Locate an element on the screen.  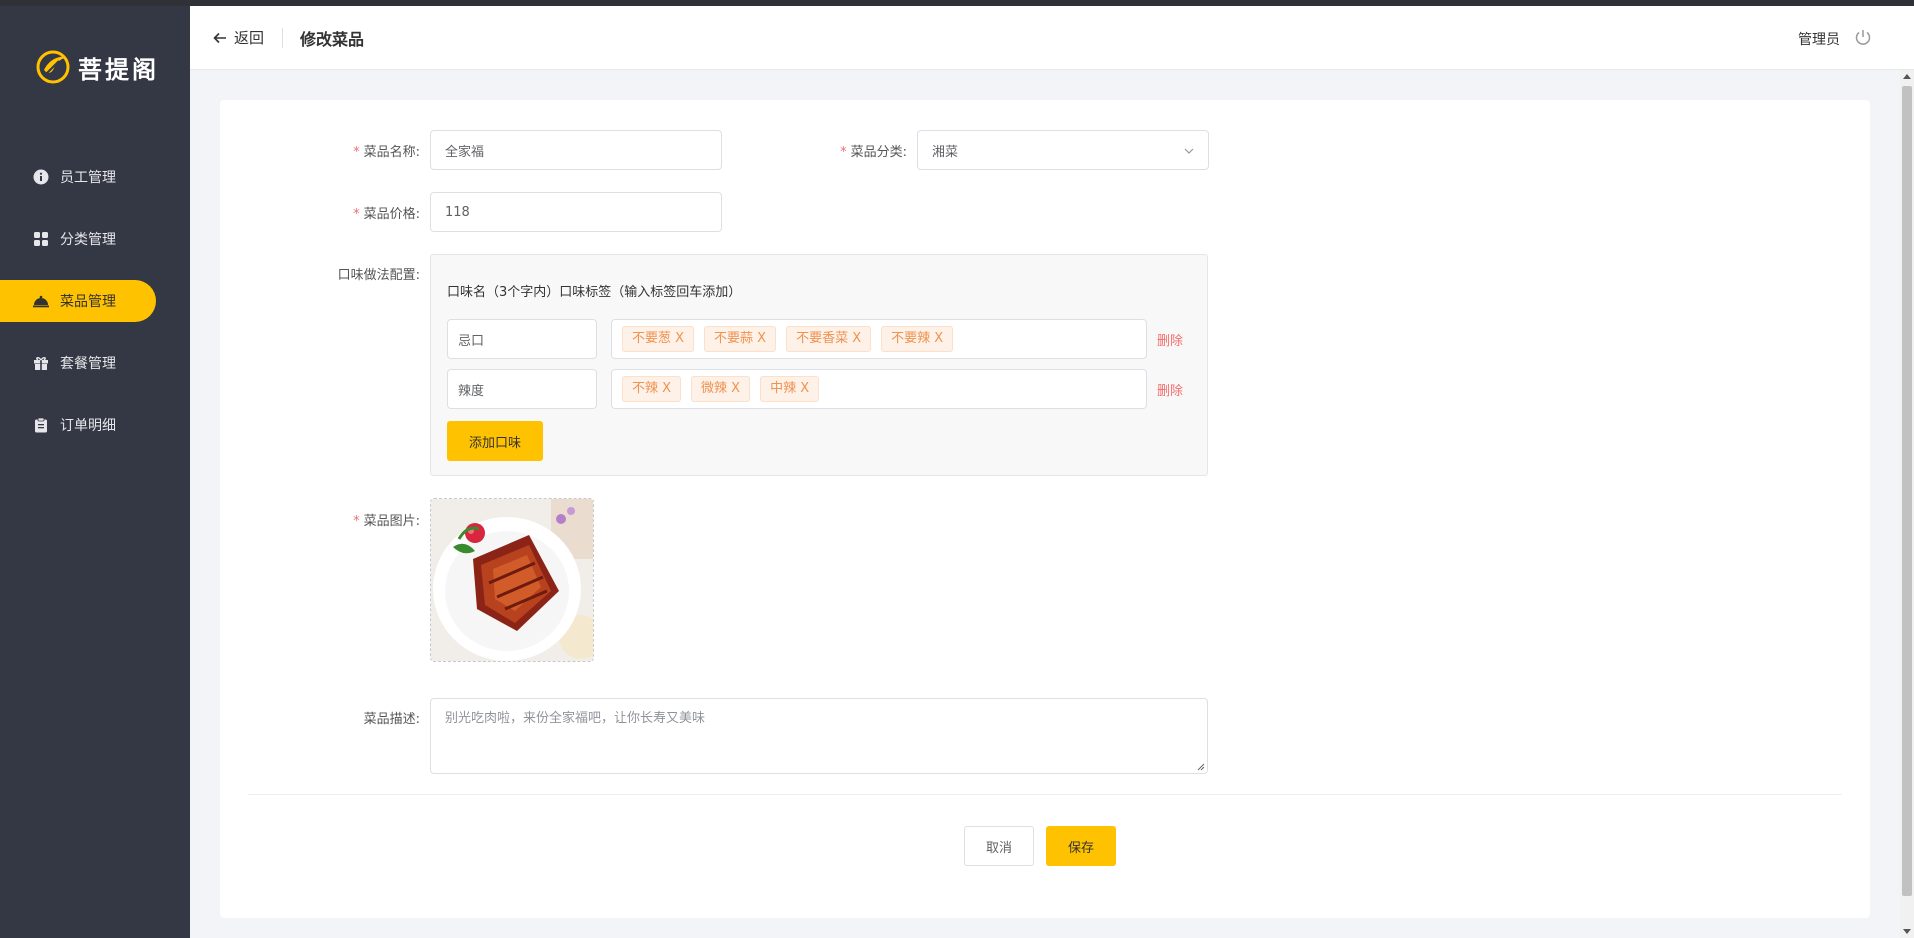
flavor-tags-input: 不辣 X 微辣 X 中辣 X is located at coordinates (879, 389).